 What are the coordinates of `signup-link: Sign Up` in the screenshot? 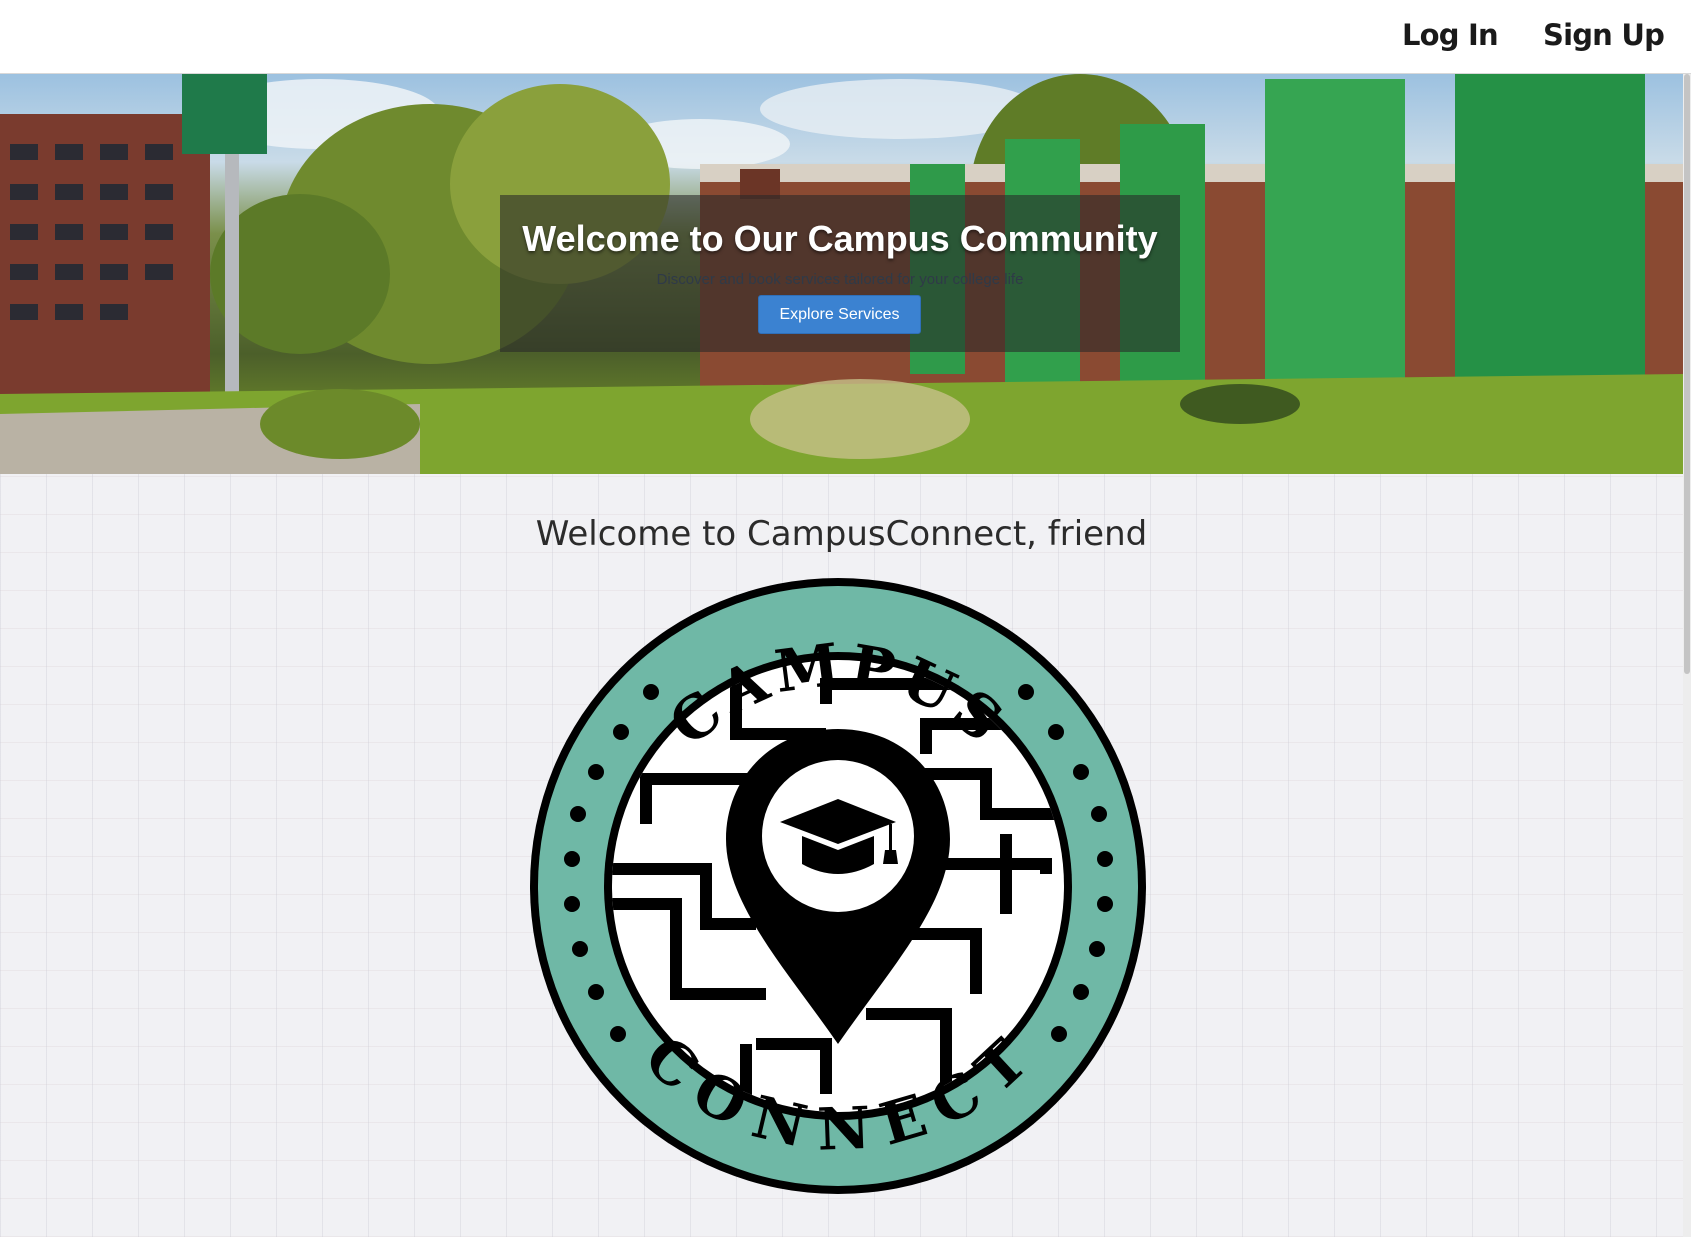 It's located at (1604, 35).